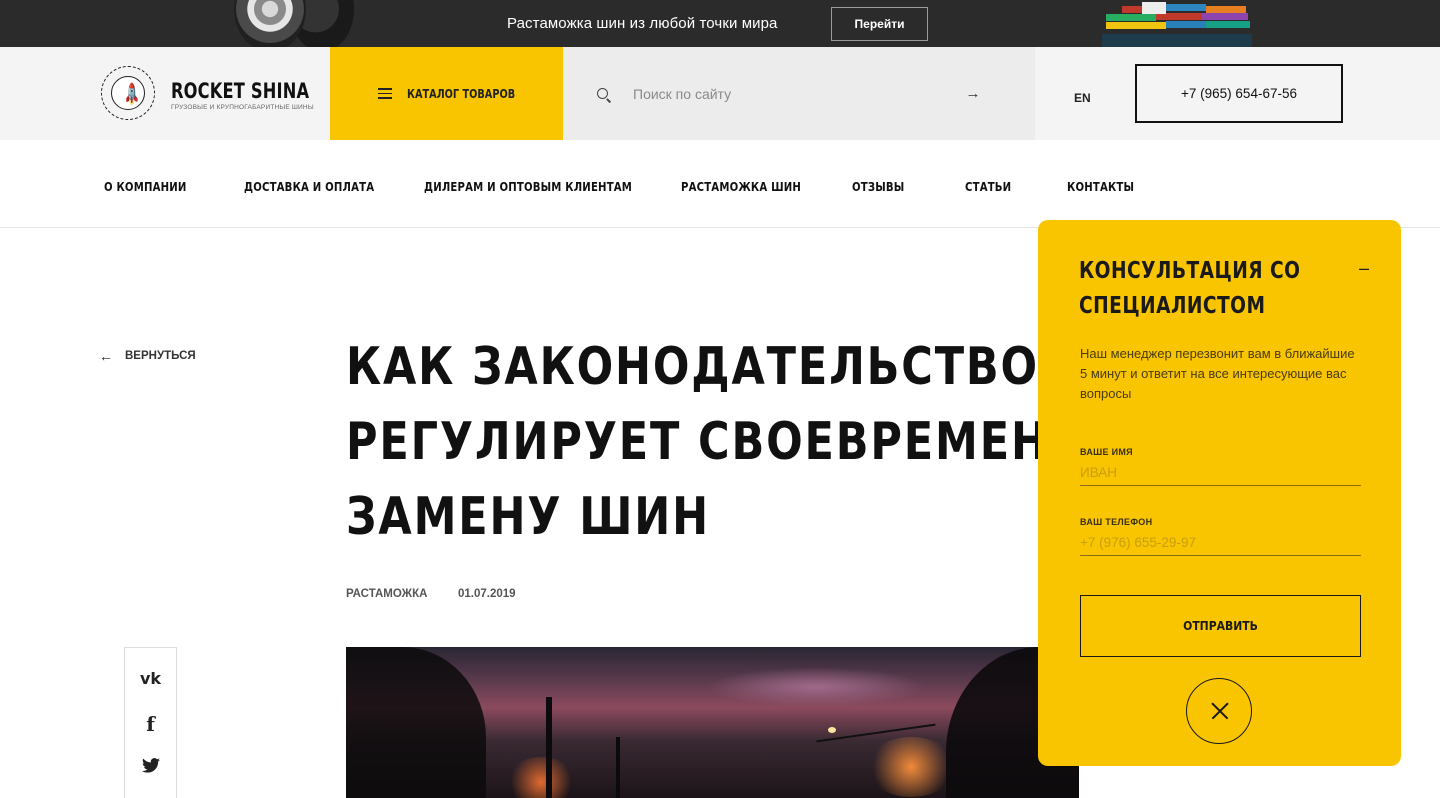 This screenshot has height=798, width=1440. I want to click on arrow-left-icon: ←, so click(106, 356).